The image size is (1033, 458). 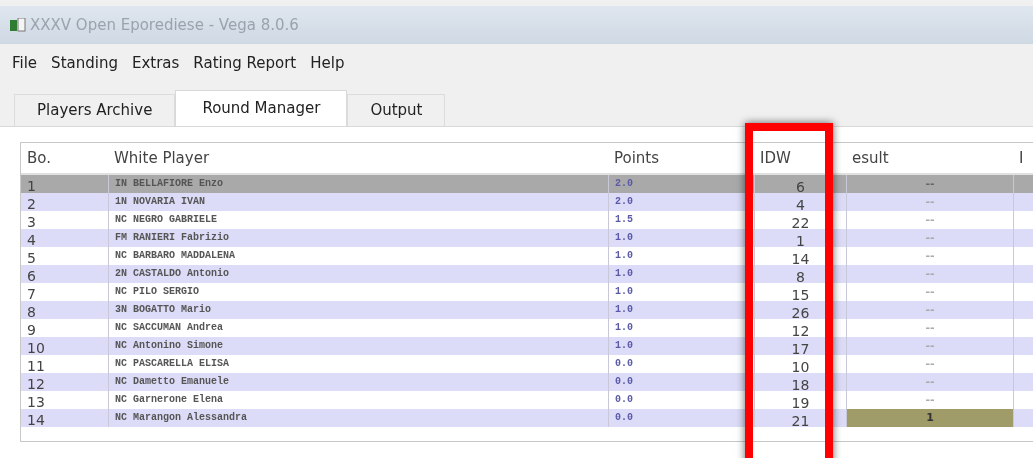 What do you see at coordinates (31, 275) in the screenshot?
I see `table-cell-text: 6` at bounding box center [31, 275].